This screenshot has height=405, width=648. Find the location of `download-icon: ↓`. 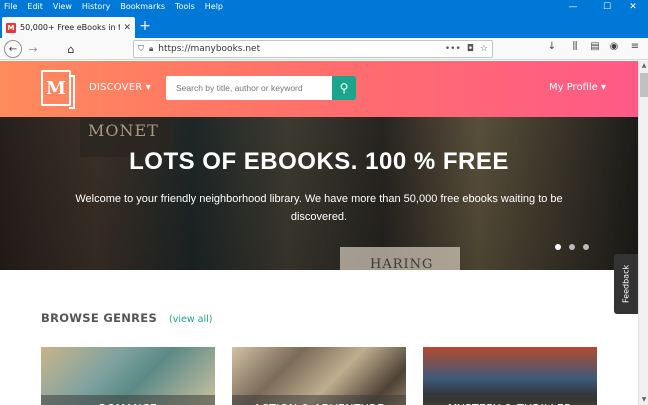

download-icon: ↓ is located at coordinates (552, 46).